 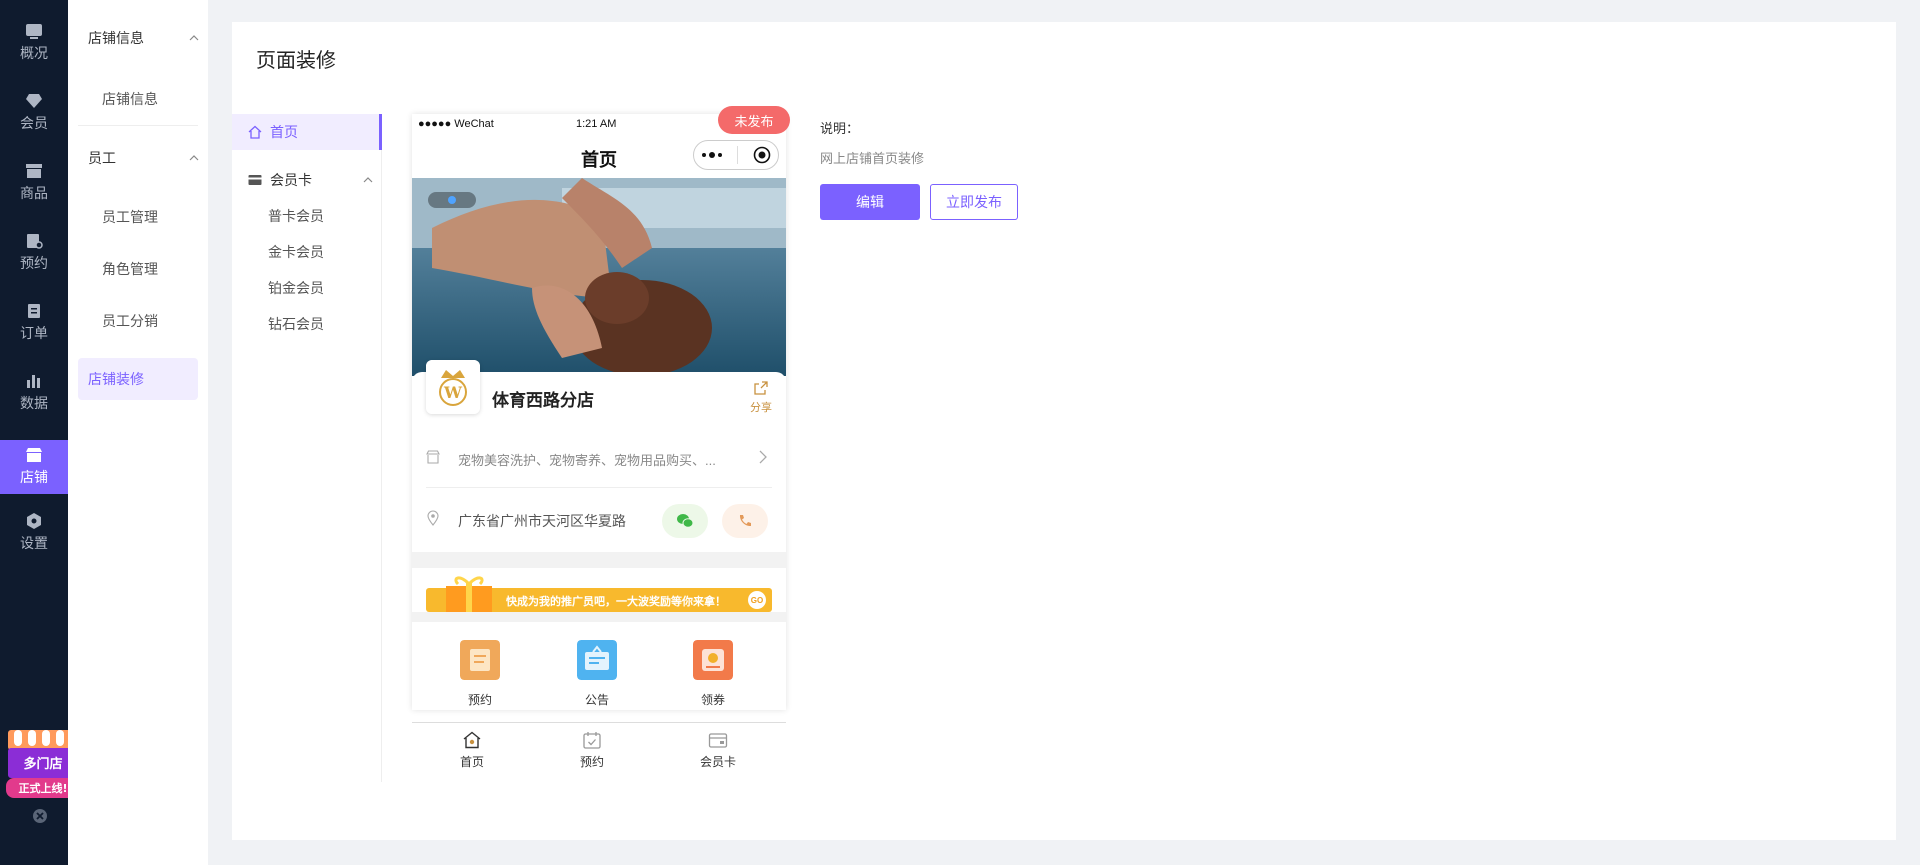 I want to click on tab-member-card: 会员卡, so click(x=718, y=750).